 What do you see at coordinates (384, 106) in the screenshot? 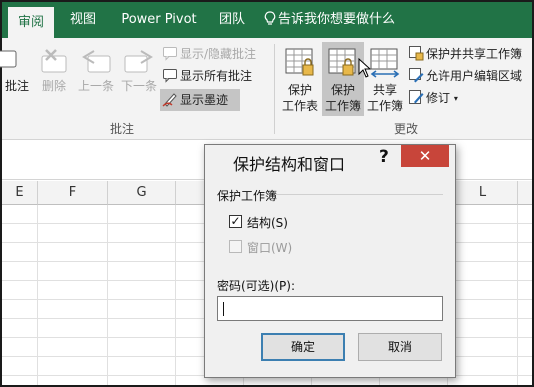
I see `share-workbook-label-2: 工作簿` at bounding box center [384, 106].